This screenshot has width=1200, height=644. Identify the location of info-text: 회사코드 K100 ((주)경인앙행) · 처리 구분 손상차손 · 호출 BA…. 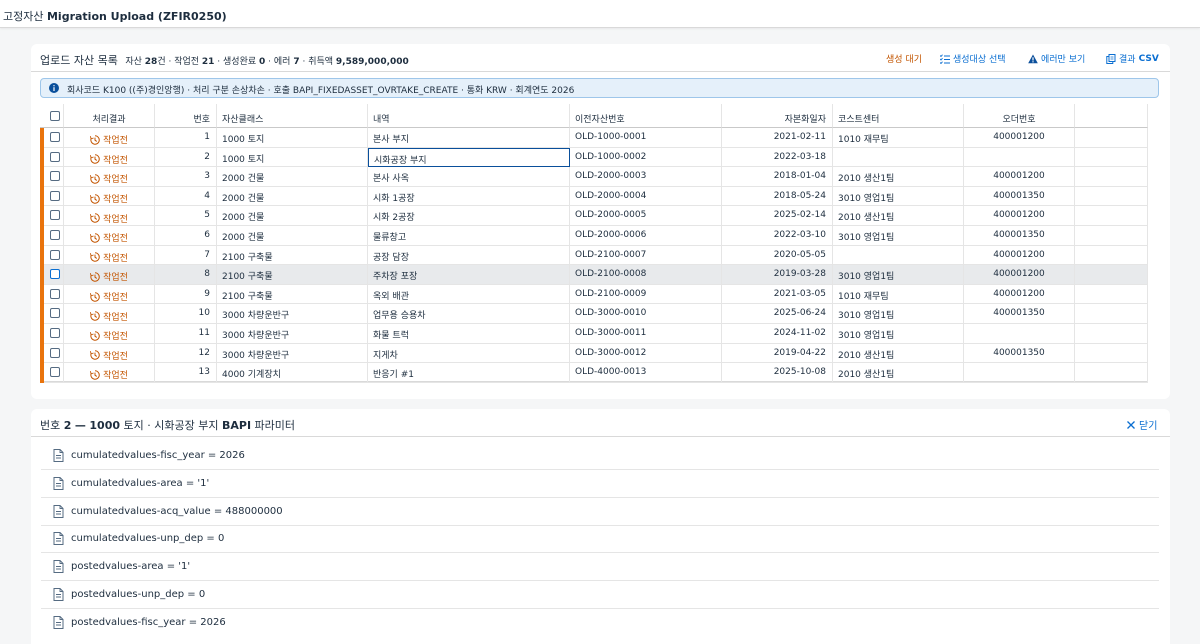
(321, 91).